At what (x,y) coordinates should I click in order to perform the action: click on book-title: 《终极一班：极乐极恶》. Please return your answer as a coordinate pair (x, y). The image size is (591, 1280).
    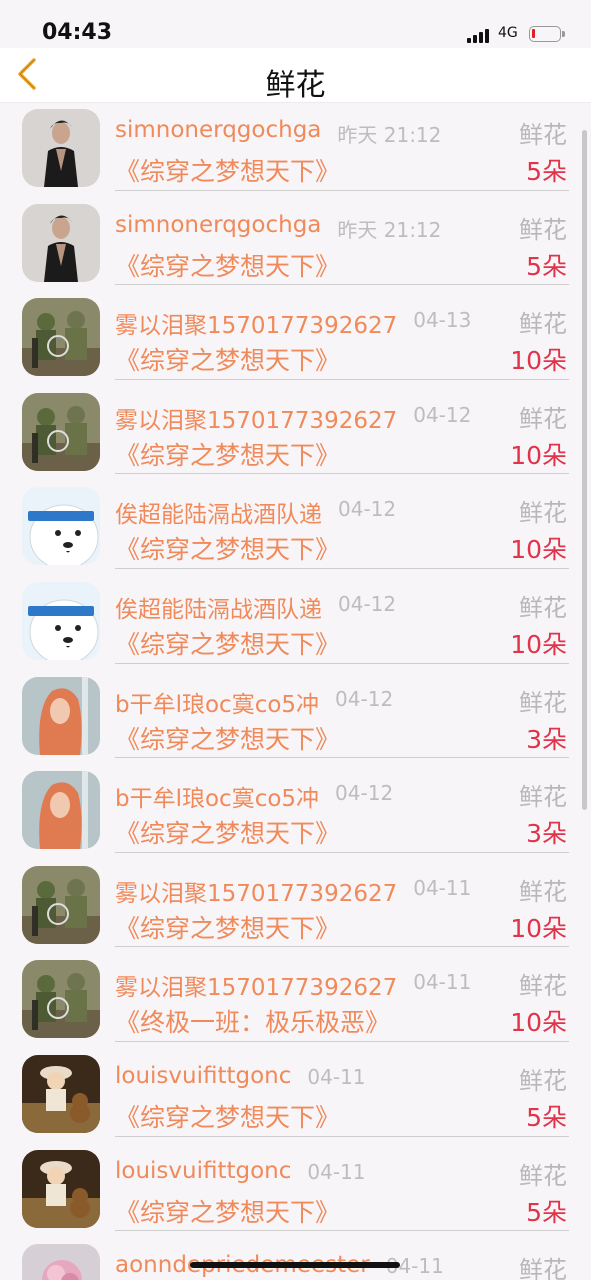
    Looking at the image, I should click on (253, 1023).